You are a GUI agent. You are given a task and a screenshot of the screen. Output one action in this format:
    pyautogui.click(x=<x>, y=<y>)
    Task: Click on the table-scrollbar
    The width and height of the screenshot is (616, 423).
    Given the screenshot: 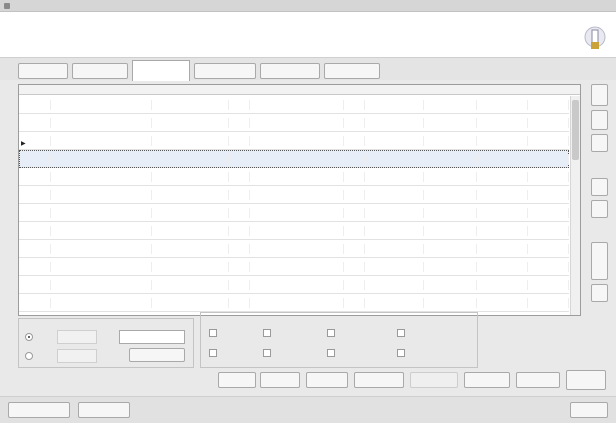 What is the action you would take?
    pyautogui.click(x=575, y=205)
    